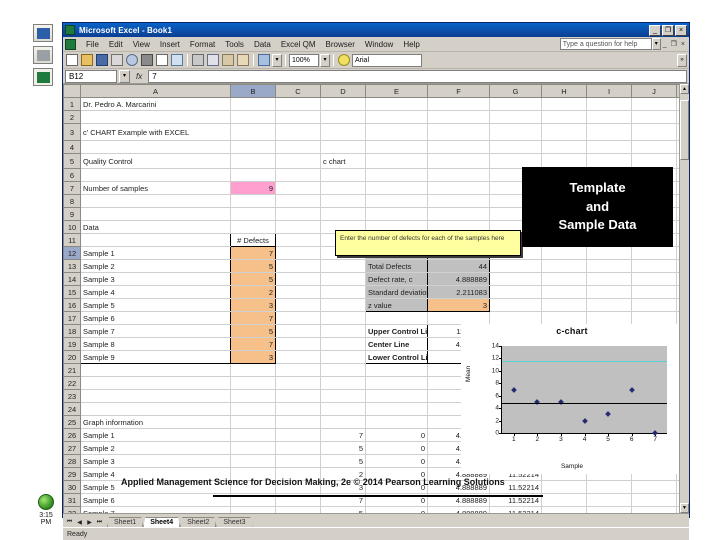  I want to click on c-chart-object: c-chart Mean 14 12 10 8 6 4 2 0 1 2 3 4 5 6 7 Sample, so click(572, 399).